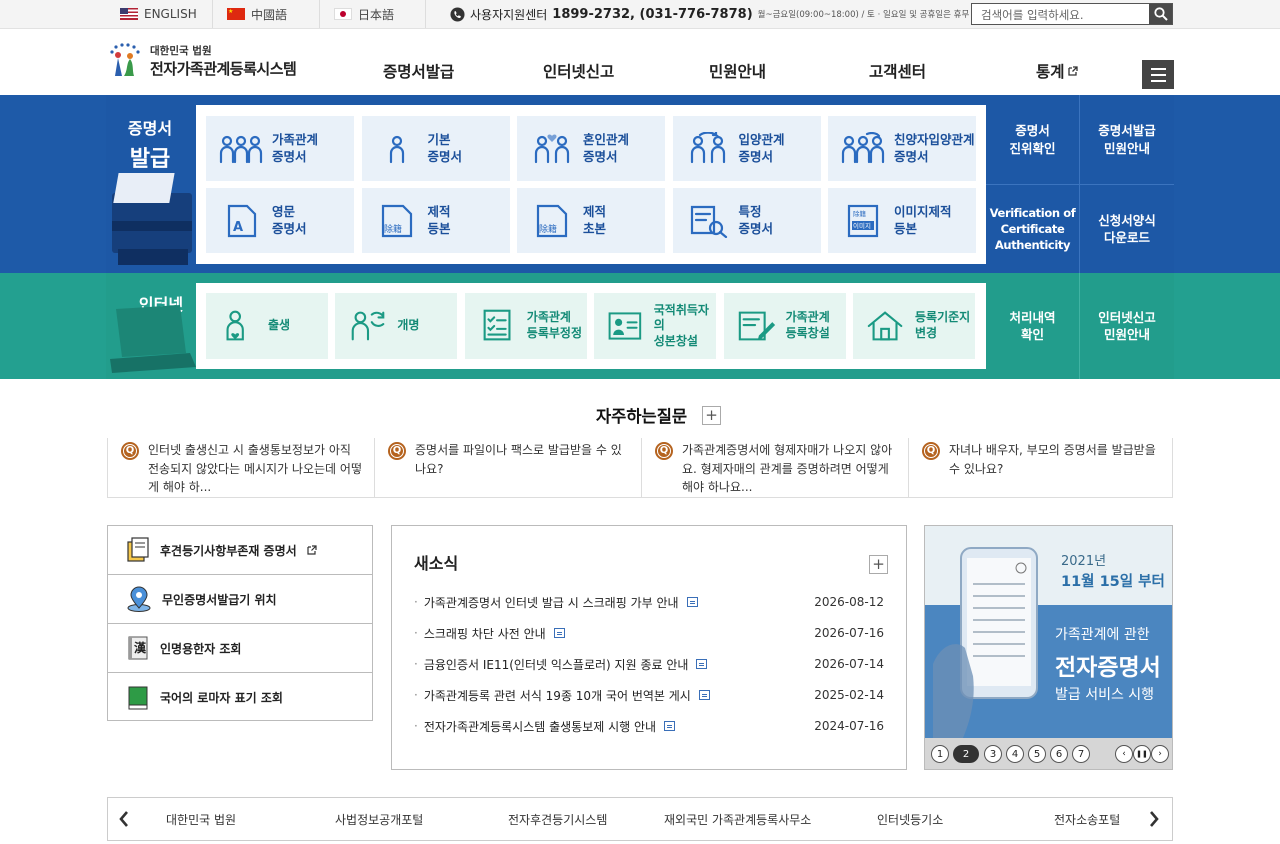 Image resolution: width=1280 pixels, height=844 pixels. I want to click on lang-english-label: ENGLISH, so click(170, 14).